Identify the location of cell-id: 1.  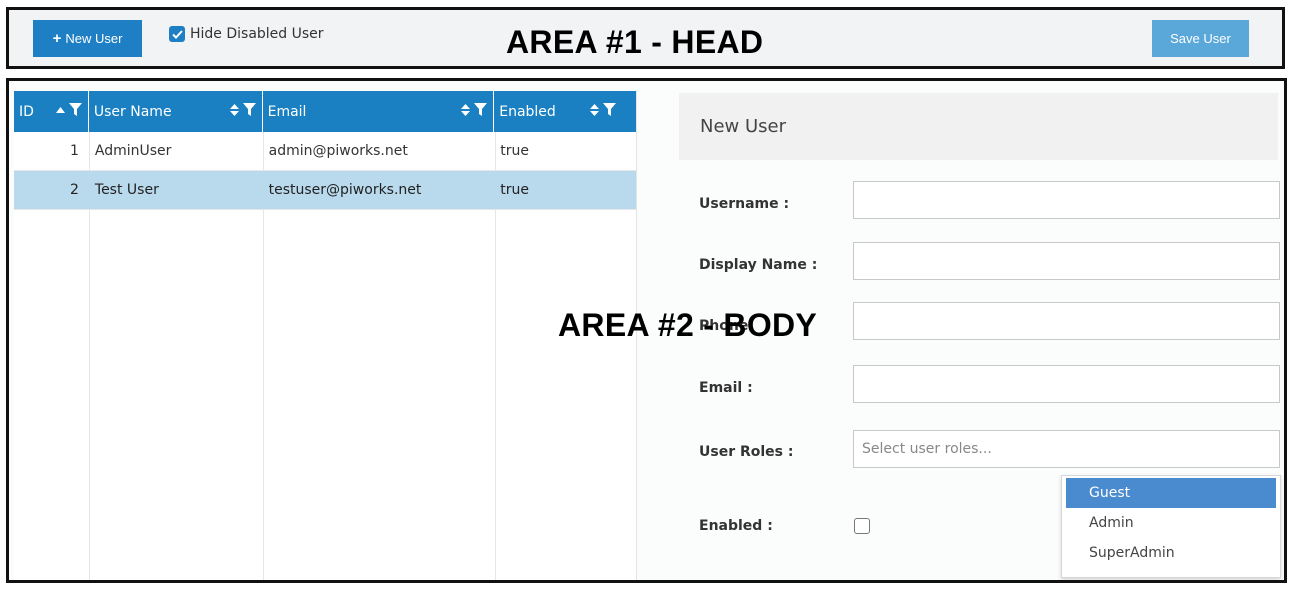
(74, 151).